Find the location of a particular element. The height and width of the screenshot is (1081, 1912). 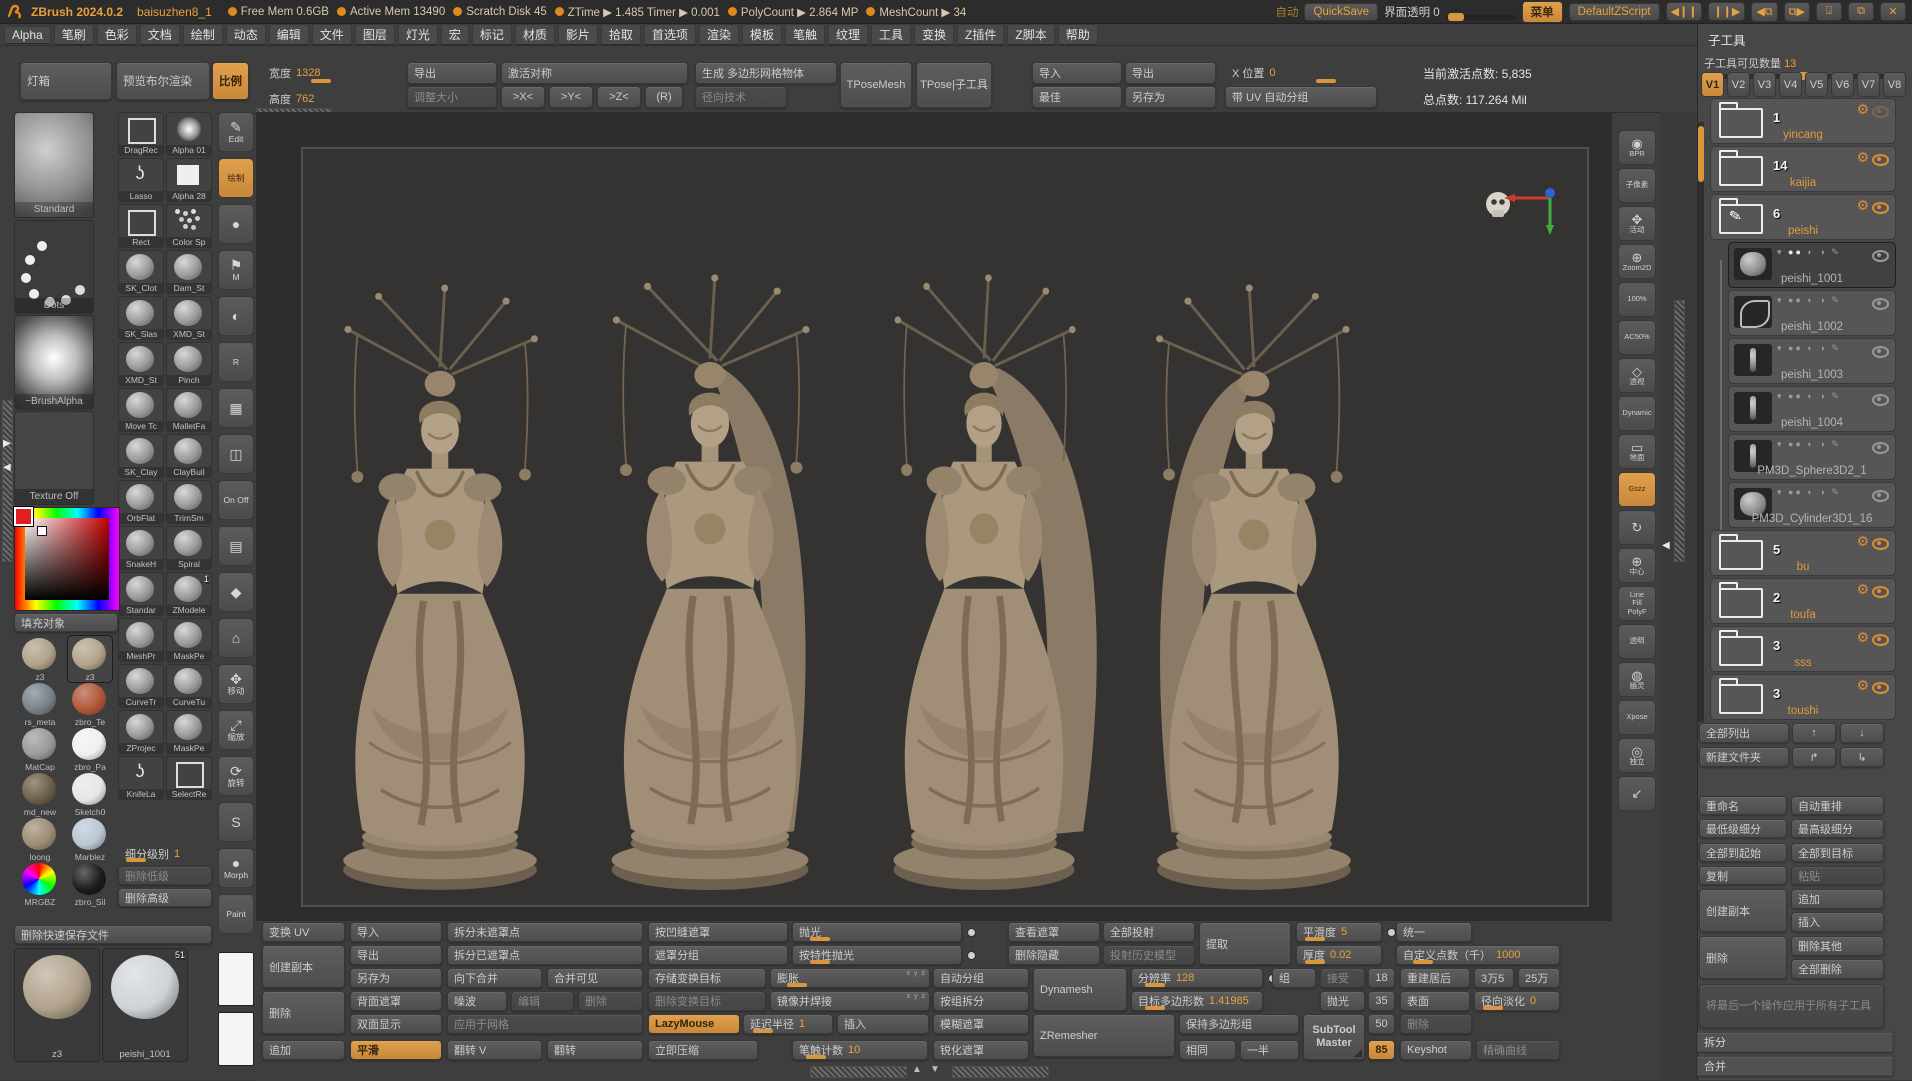

rename-button: 重命名 is located at coordinates (1743, 805).